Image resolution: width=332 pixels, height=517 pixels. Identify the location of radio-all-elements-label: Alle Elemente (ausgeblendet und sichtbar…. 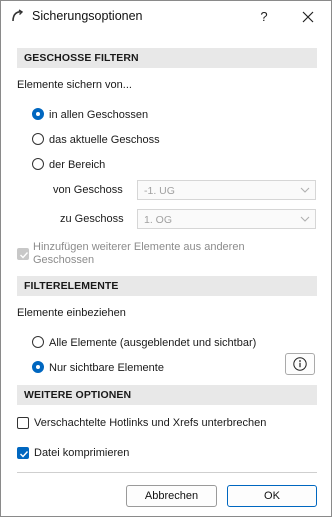
(152, 343).